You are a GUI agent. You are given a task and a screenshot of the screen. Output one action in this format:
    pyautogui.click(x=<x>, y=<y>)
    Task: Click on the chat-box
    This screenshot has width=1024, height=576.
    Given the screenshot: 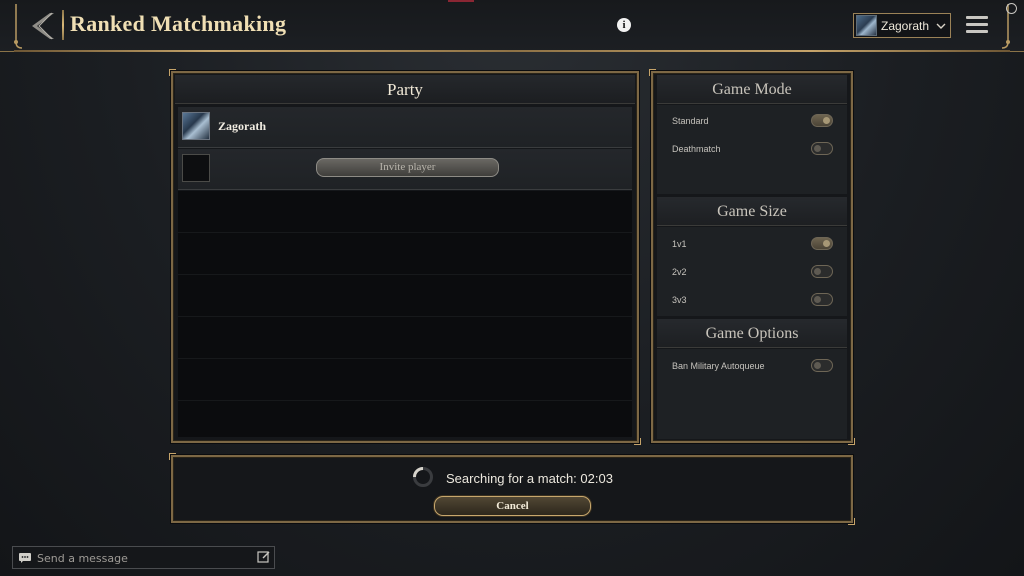 What is the action you would take?
    pyautogui.click(x=143, y=557)
    